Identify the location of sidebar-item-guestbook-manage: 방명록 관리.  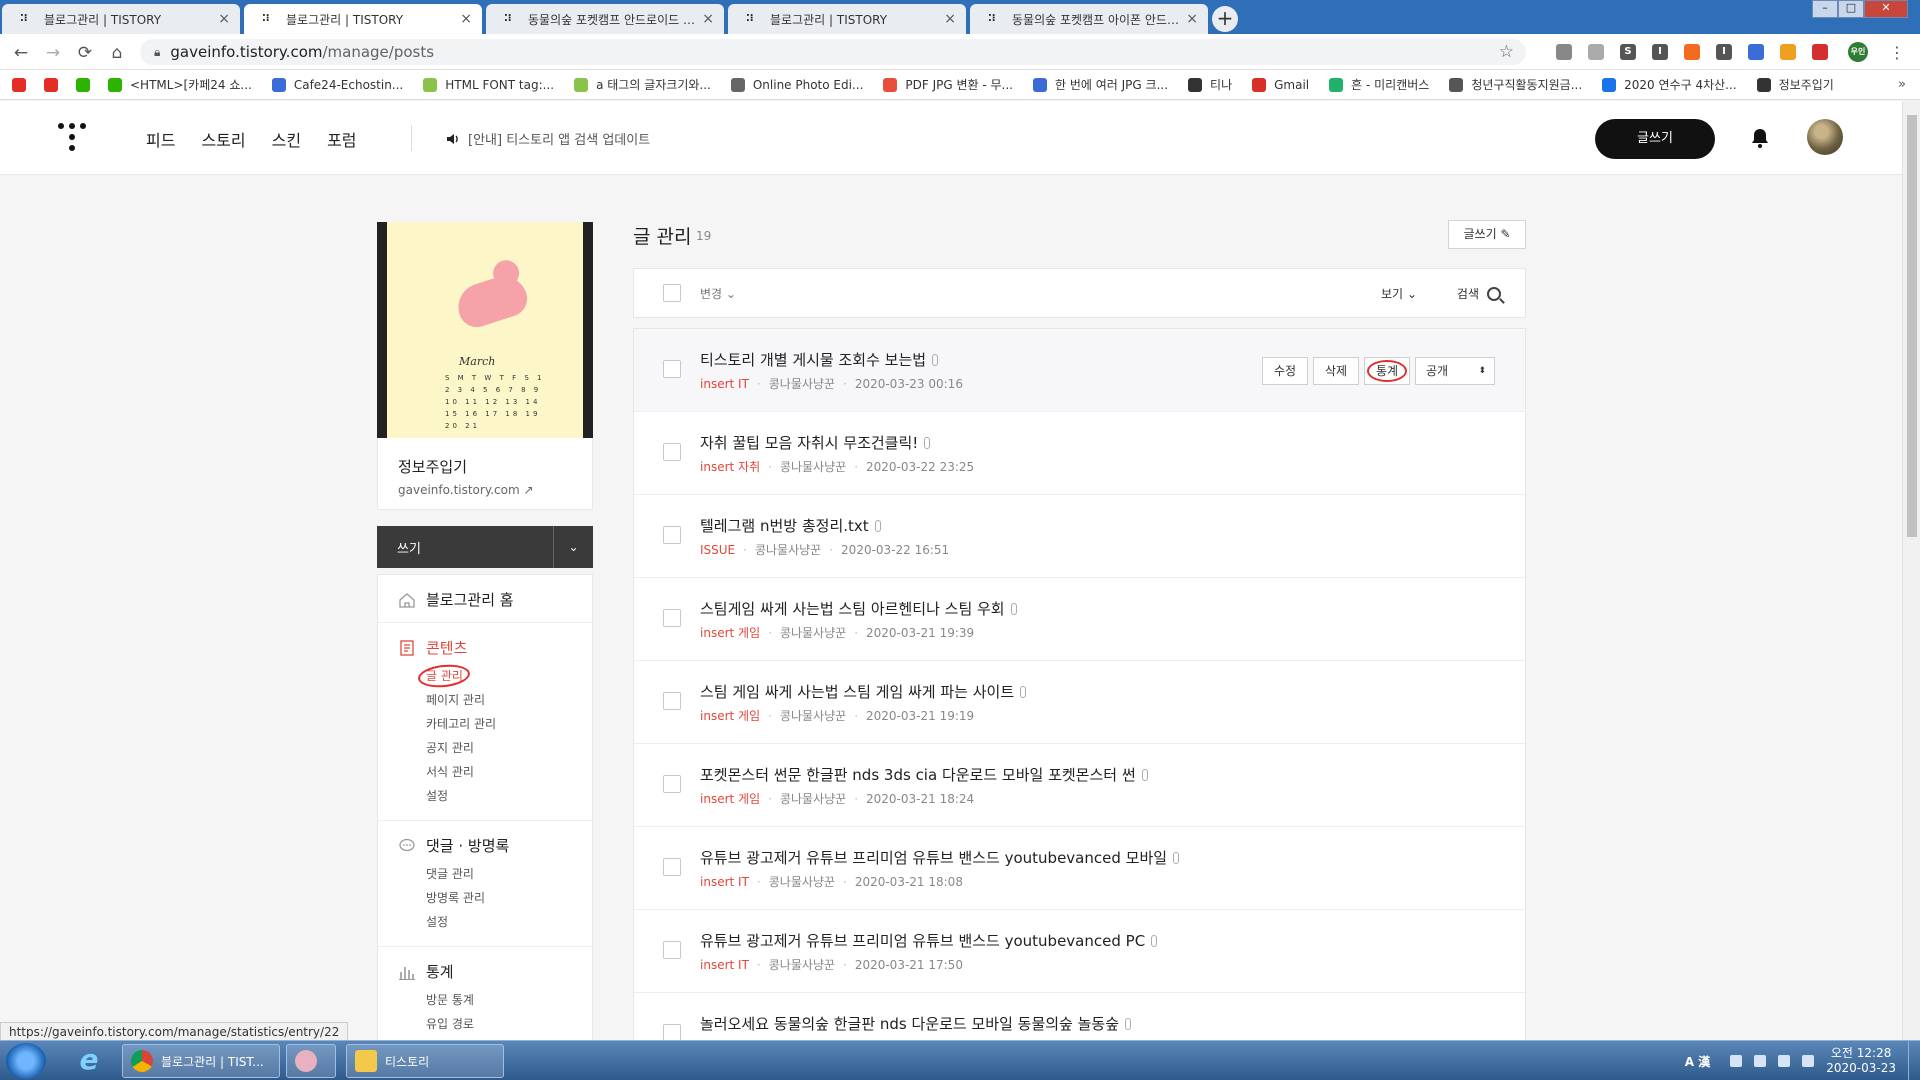
(509, 898).